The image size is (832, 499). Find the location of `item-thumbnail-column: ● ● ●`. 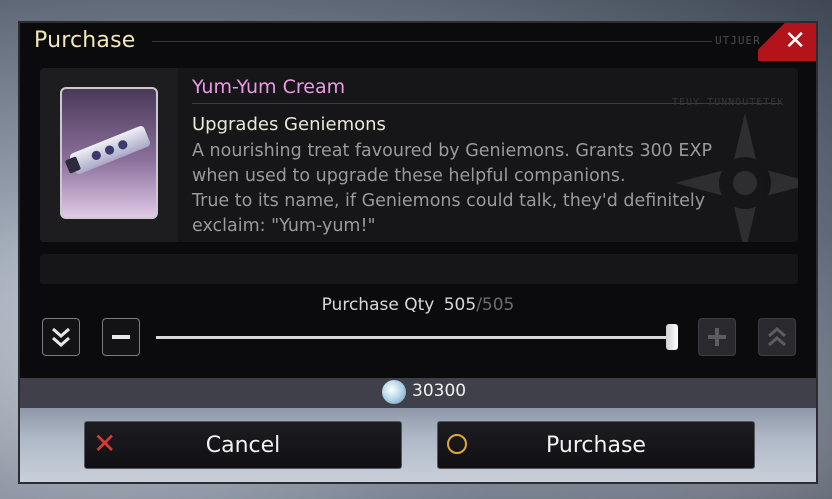

item-thumbnail-column: ● ● ● is located at coordinates (109, 155).